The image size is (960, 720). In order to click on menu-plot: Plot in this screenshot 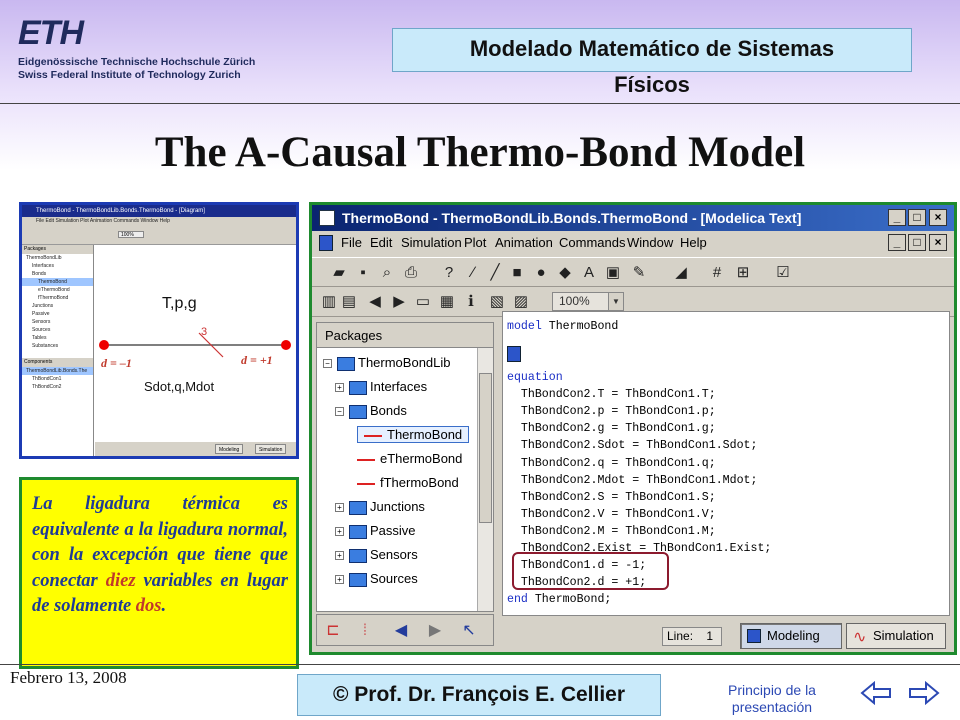, I will do `click(475, 243)`.